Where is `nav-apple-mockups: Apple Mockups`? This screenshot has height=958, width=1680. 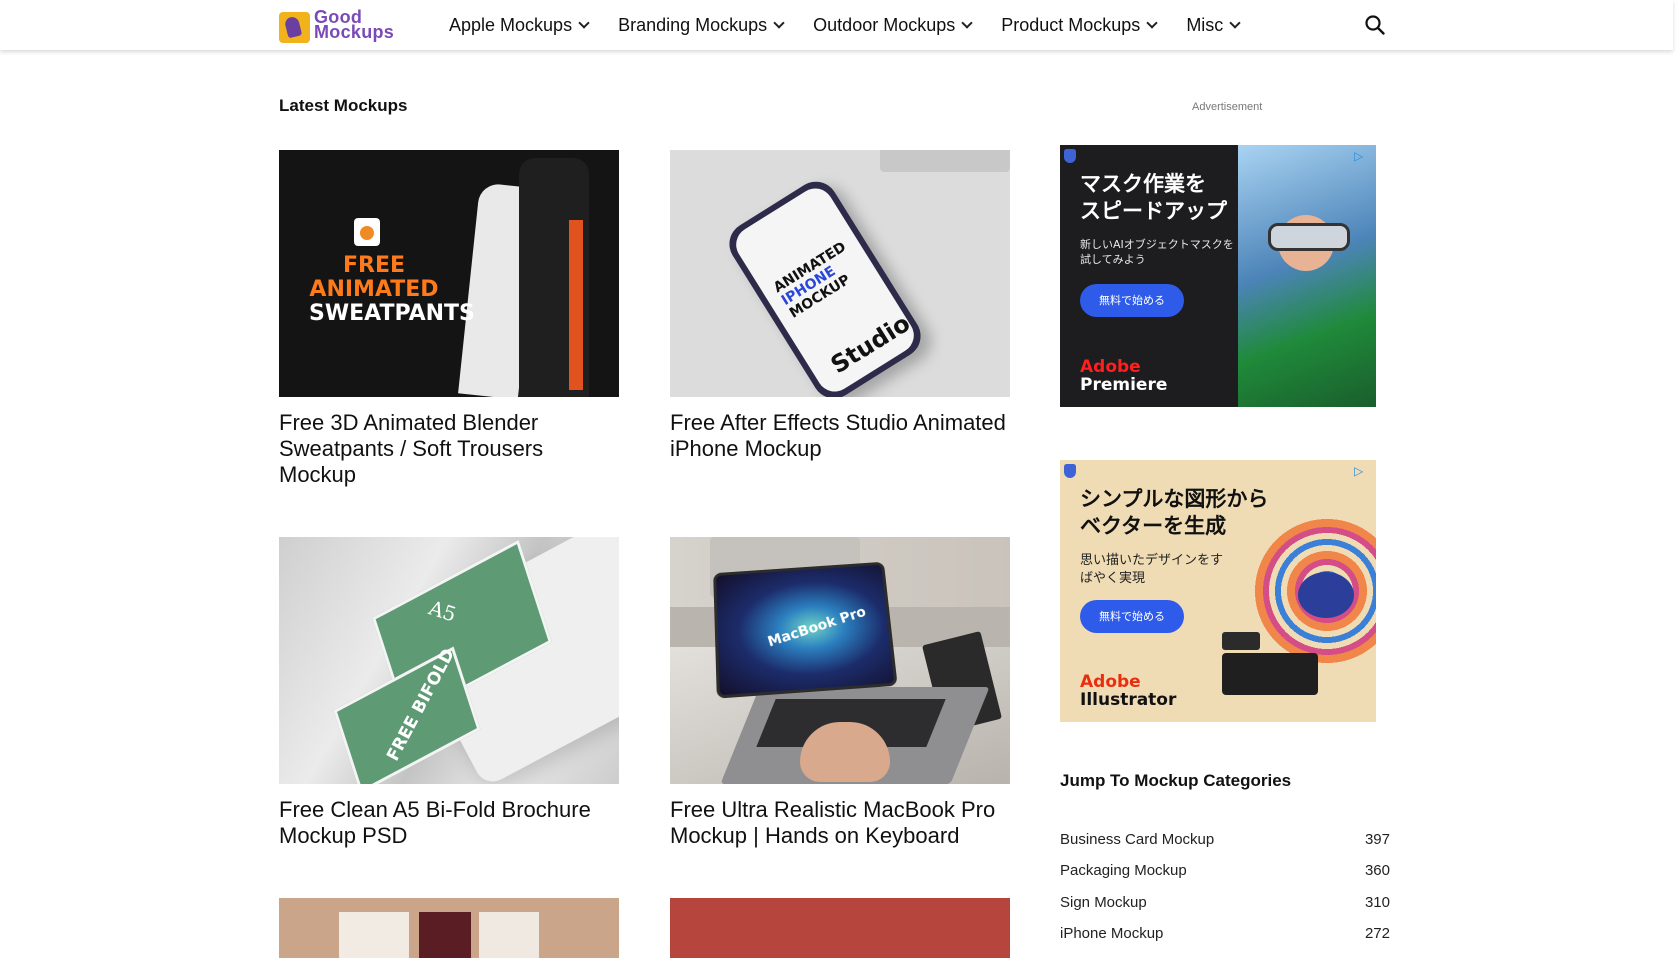 nav-apple-mockups: Apple Mockups is located at coordinates (518, 25).